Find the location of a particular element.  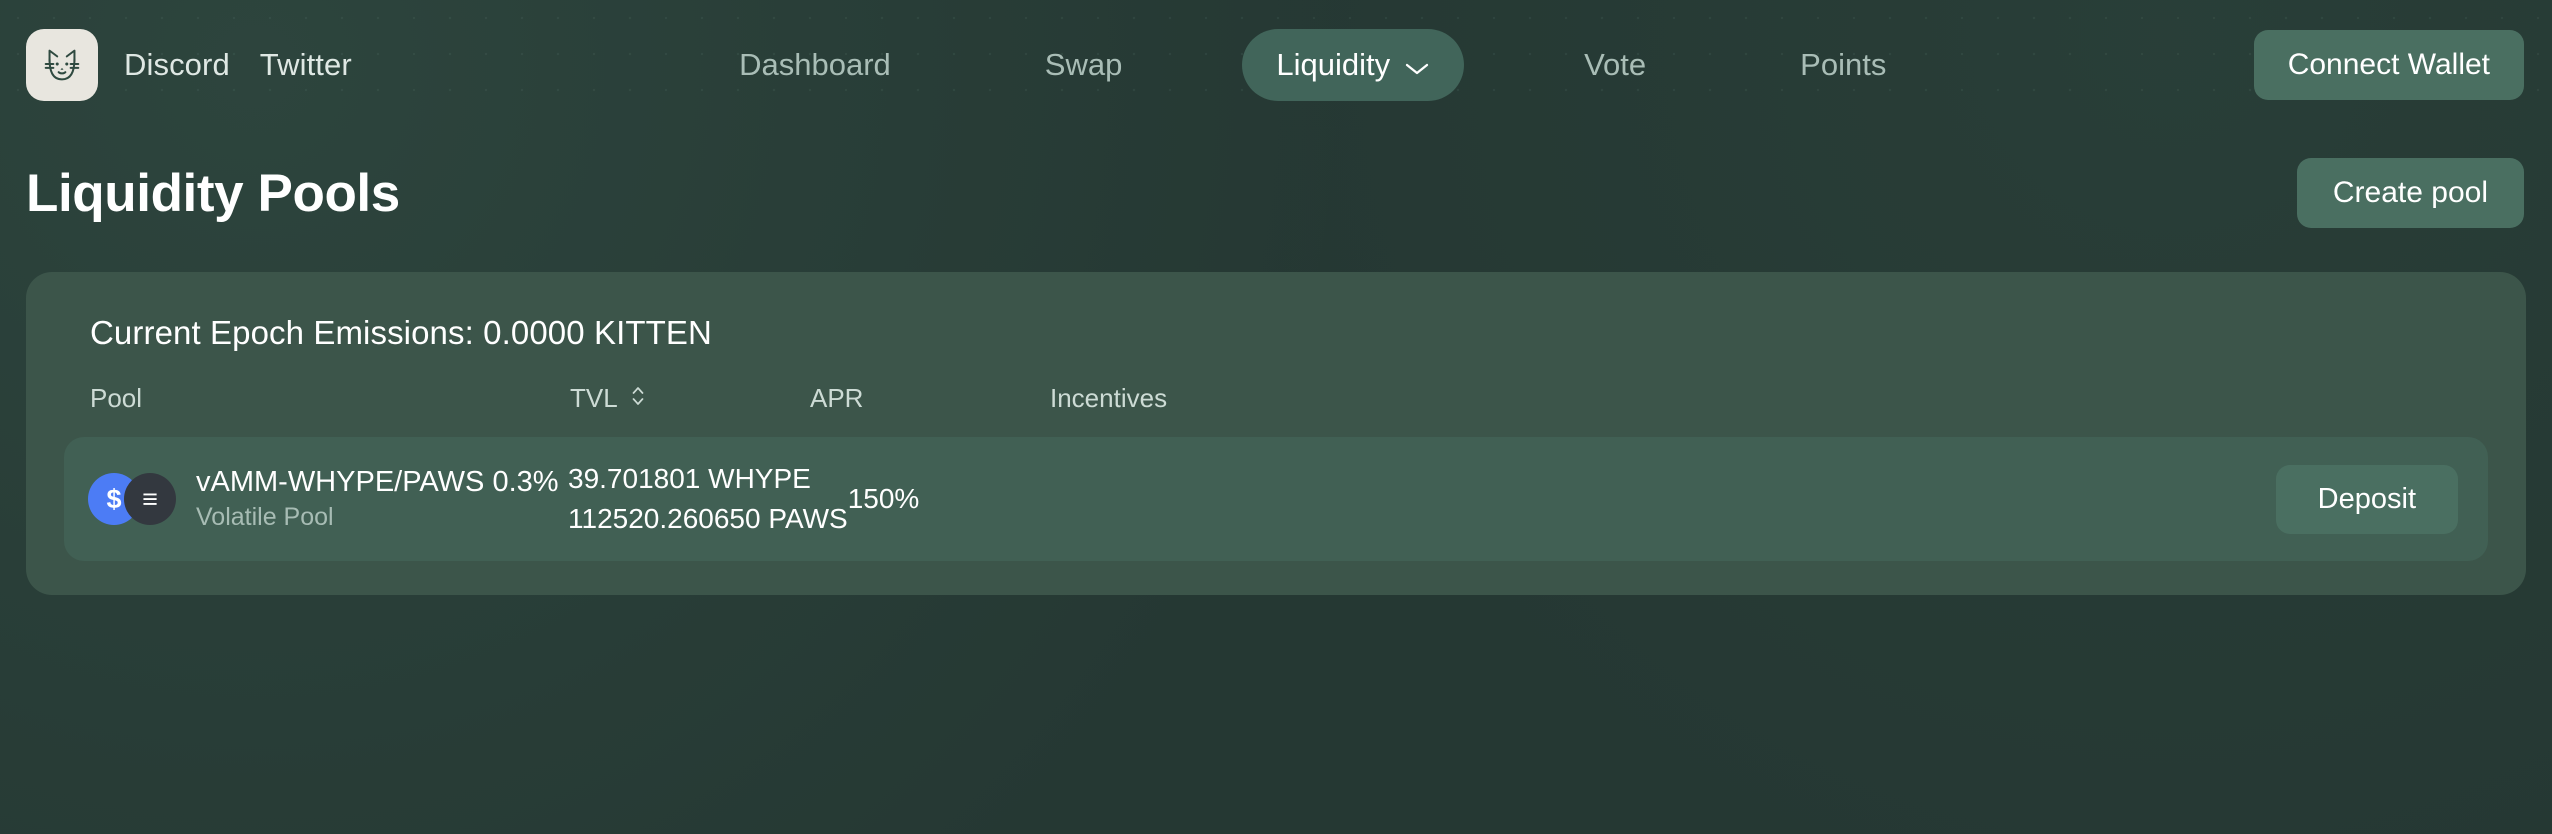

pool-name: vAMM-WHYPE/PAWS 0.3% is located at coordinates (377, 482).